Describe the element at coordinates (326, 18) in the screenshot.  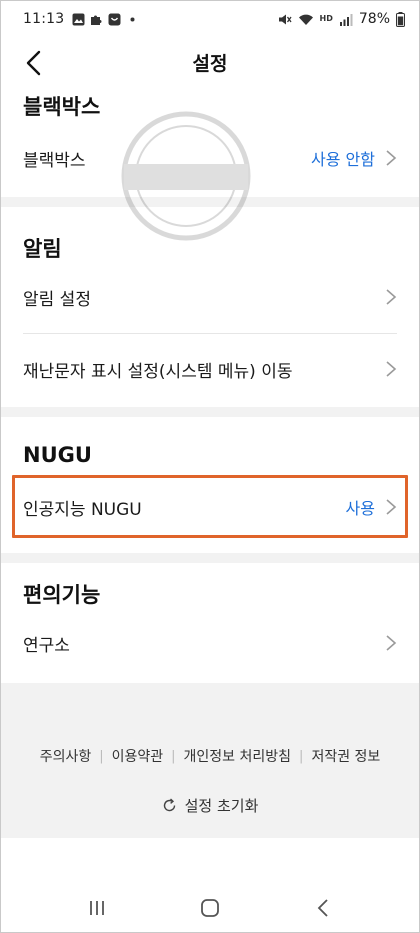
I see `network-label: HD` at that location.